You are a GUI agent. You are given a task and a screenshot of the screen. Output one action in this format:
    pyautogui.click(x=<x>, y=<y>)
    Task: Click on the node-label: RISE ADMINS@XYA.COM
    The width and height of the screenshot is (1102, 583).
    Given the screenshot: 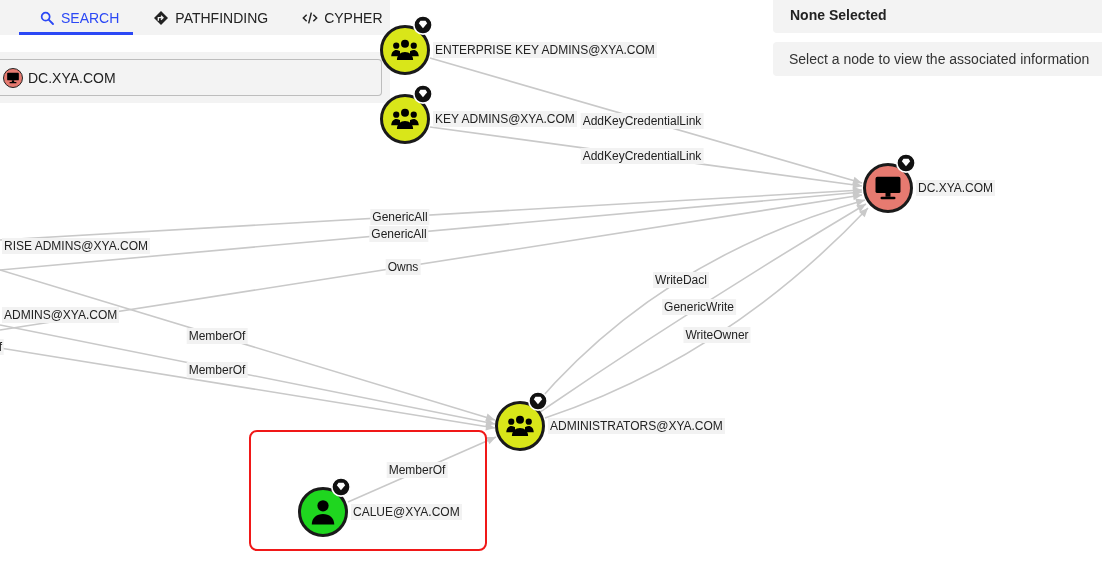 What is the action you would take?
    pyautogui.click(x=76, y=246)
    